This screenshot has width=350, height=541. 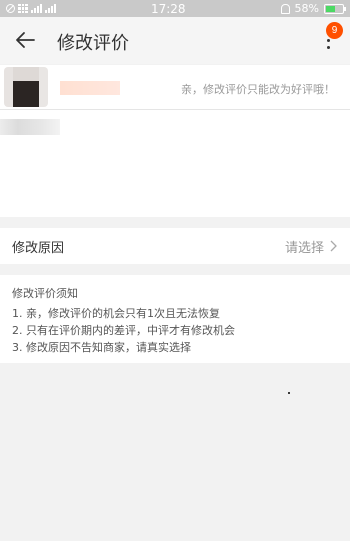 I want to click on battery-icon, so click(x=334, y=8).